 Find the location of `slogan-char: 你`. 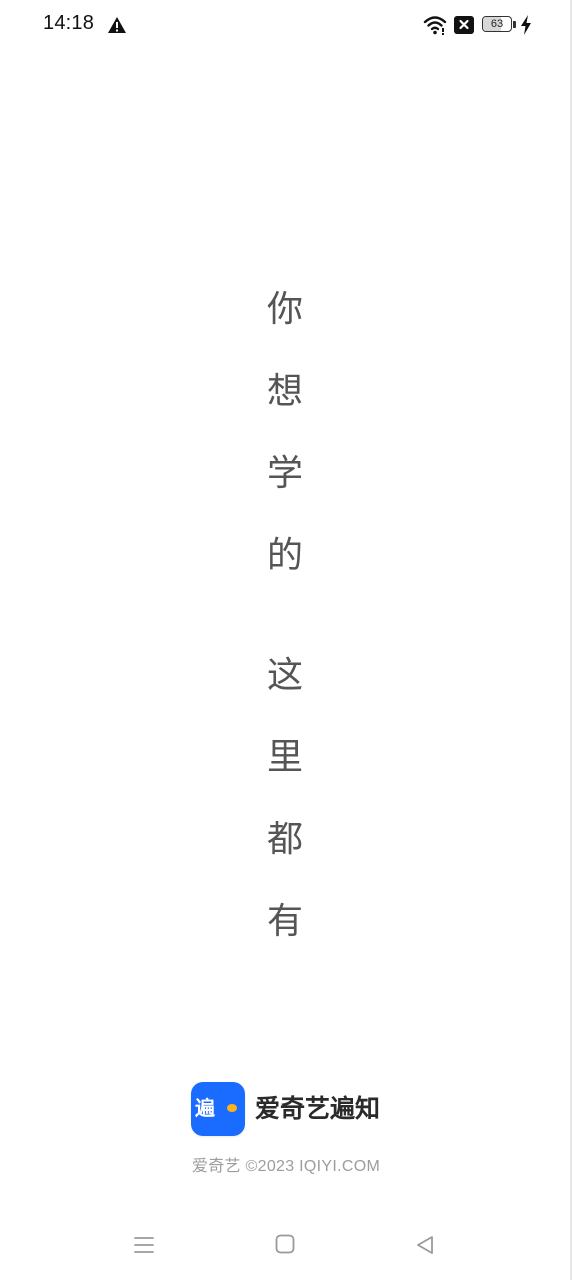

slogan-char: 你 is located at coordinates (284, 309).